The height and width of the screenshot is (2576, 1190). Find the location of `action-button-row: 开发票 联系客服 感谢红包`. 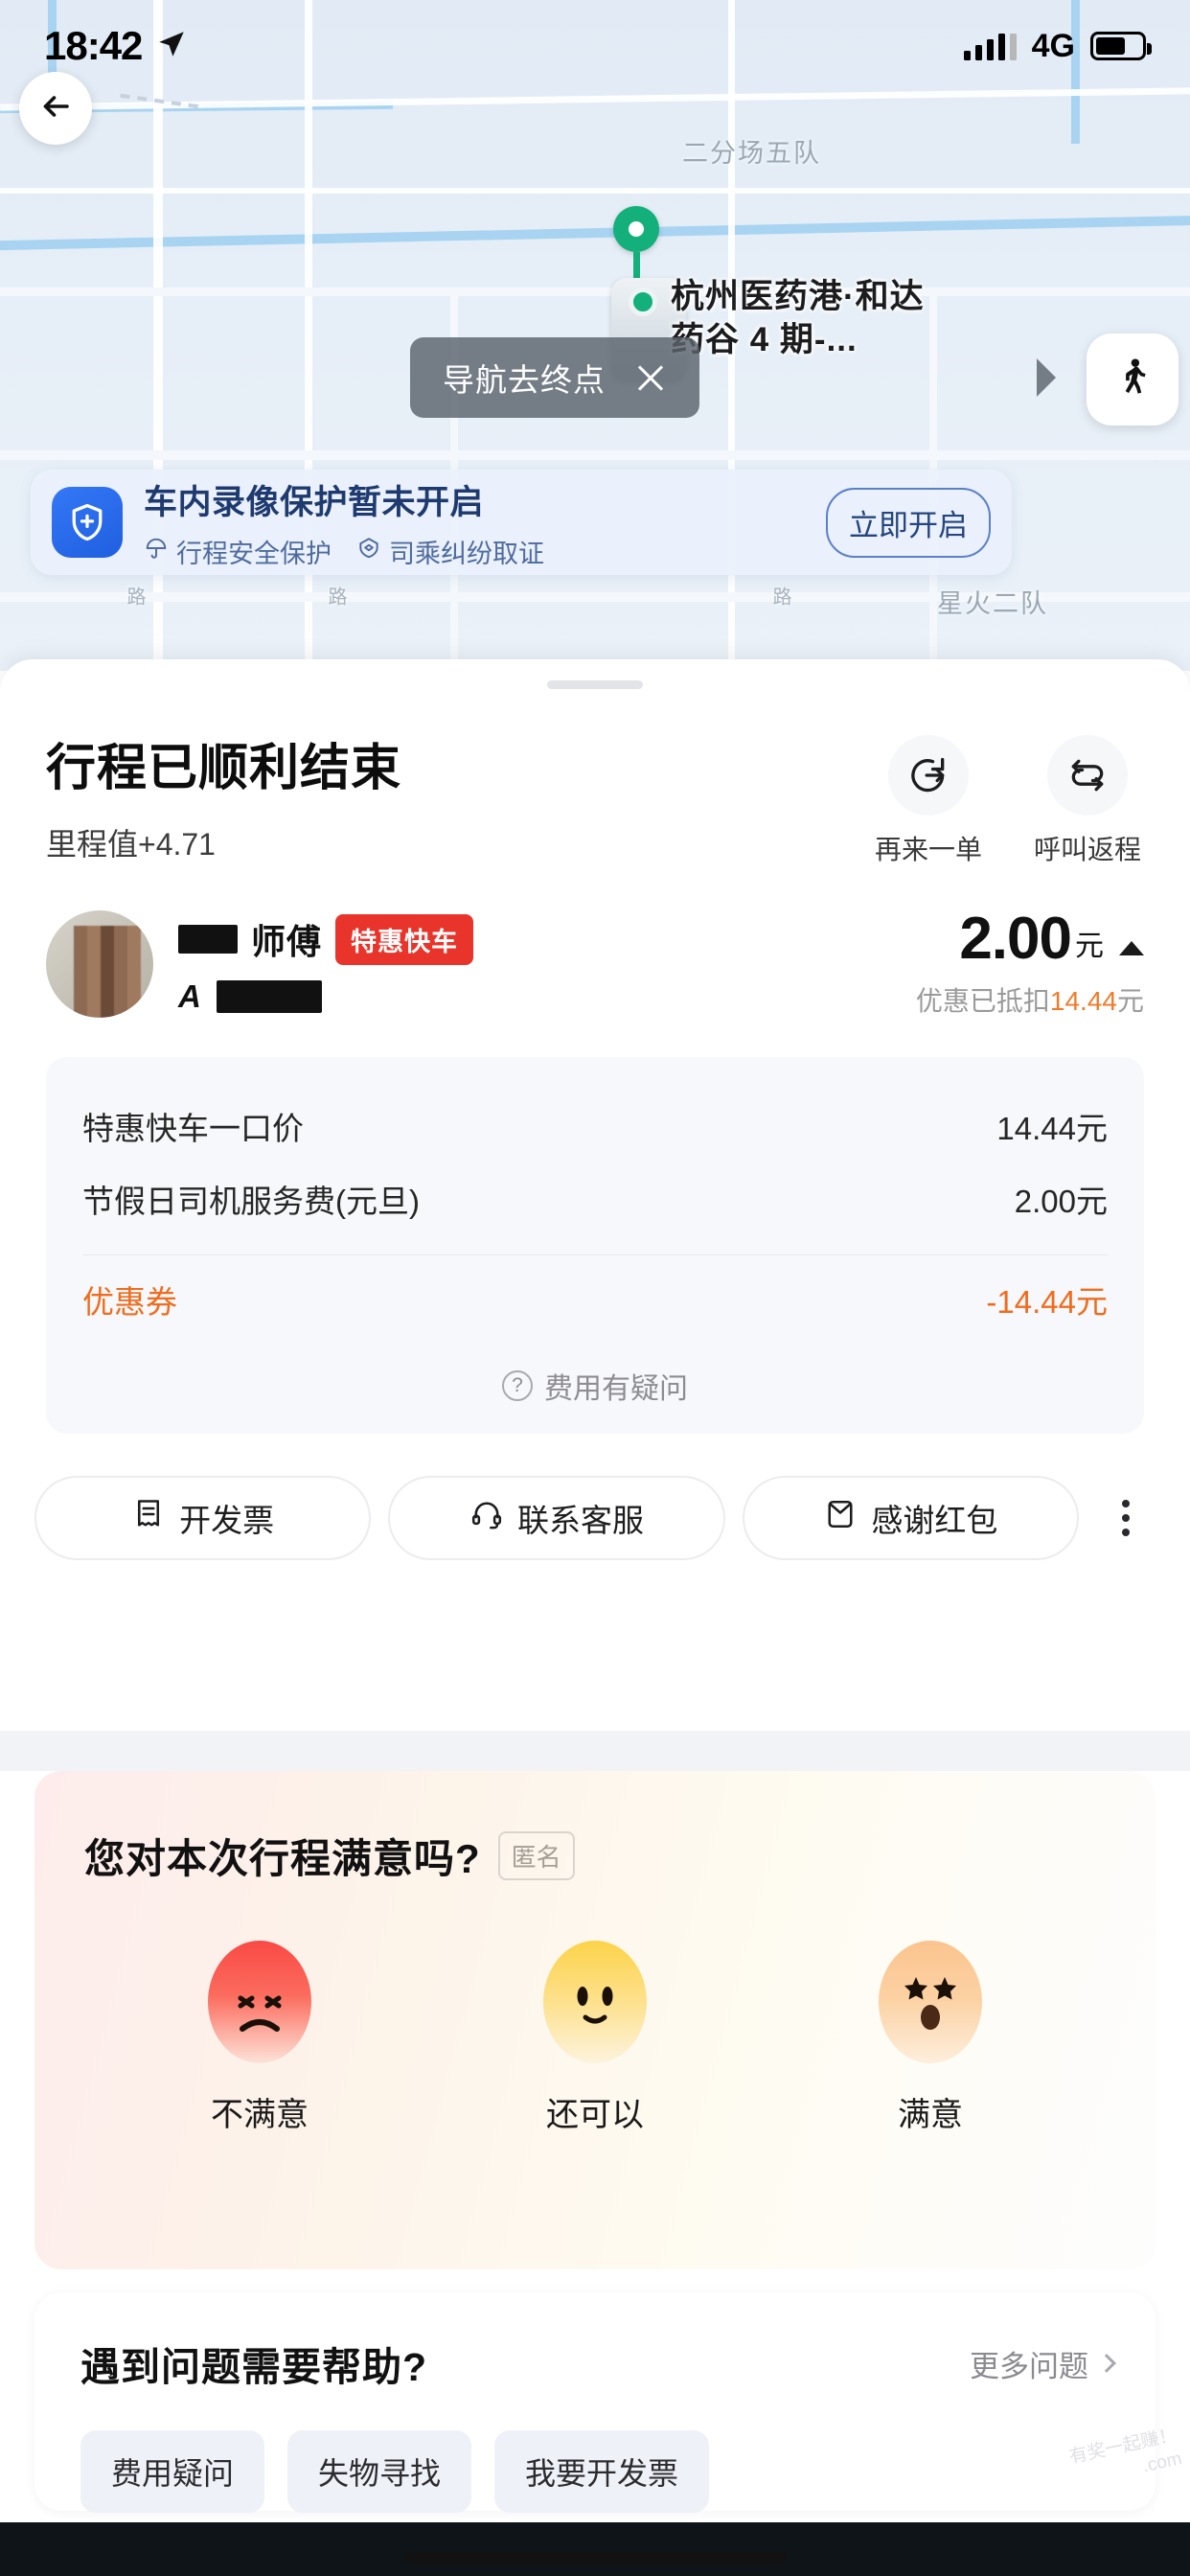

action-button-row: 开发票 联系客服 感谢红包 is located at coordinates (595, 1497).